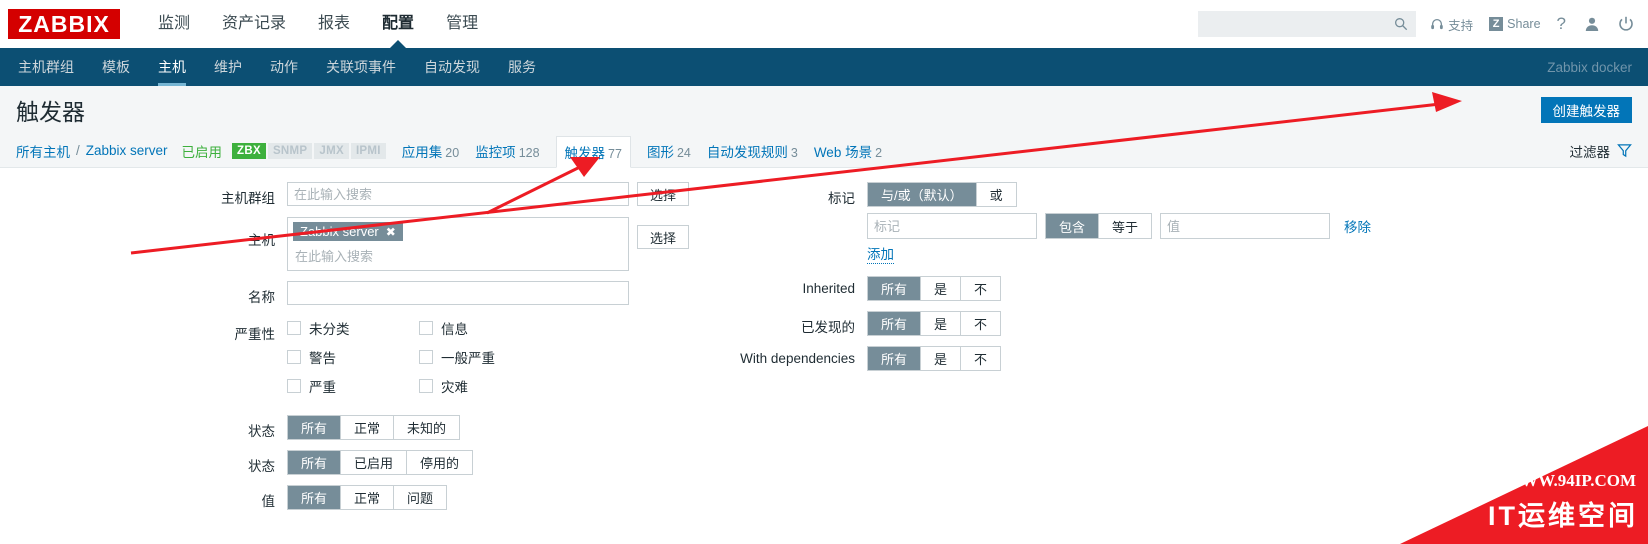  I want to click on subnav-item-correlation: 关联项事件, so click(361, 67).